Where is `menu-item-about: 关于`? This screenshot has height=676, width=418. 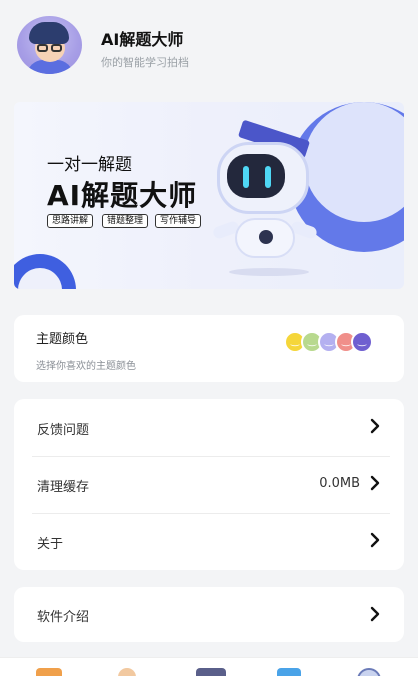 menu-item-about: 关于 is located at coordinates (209, 541).